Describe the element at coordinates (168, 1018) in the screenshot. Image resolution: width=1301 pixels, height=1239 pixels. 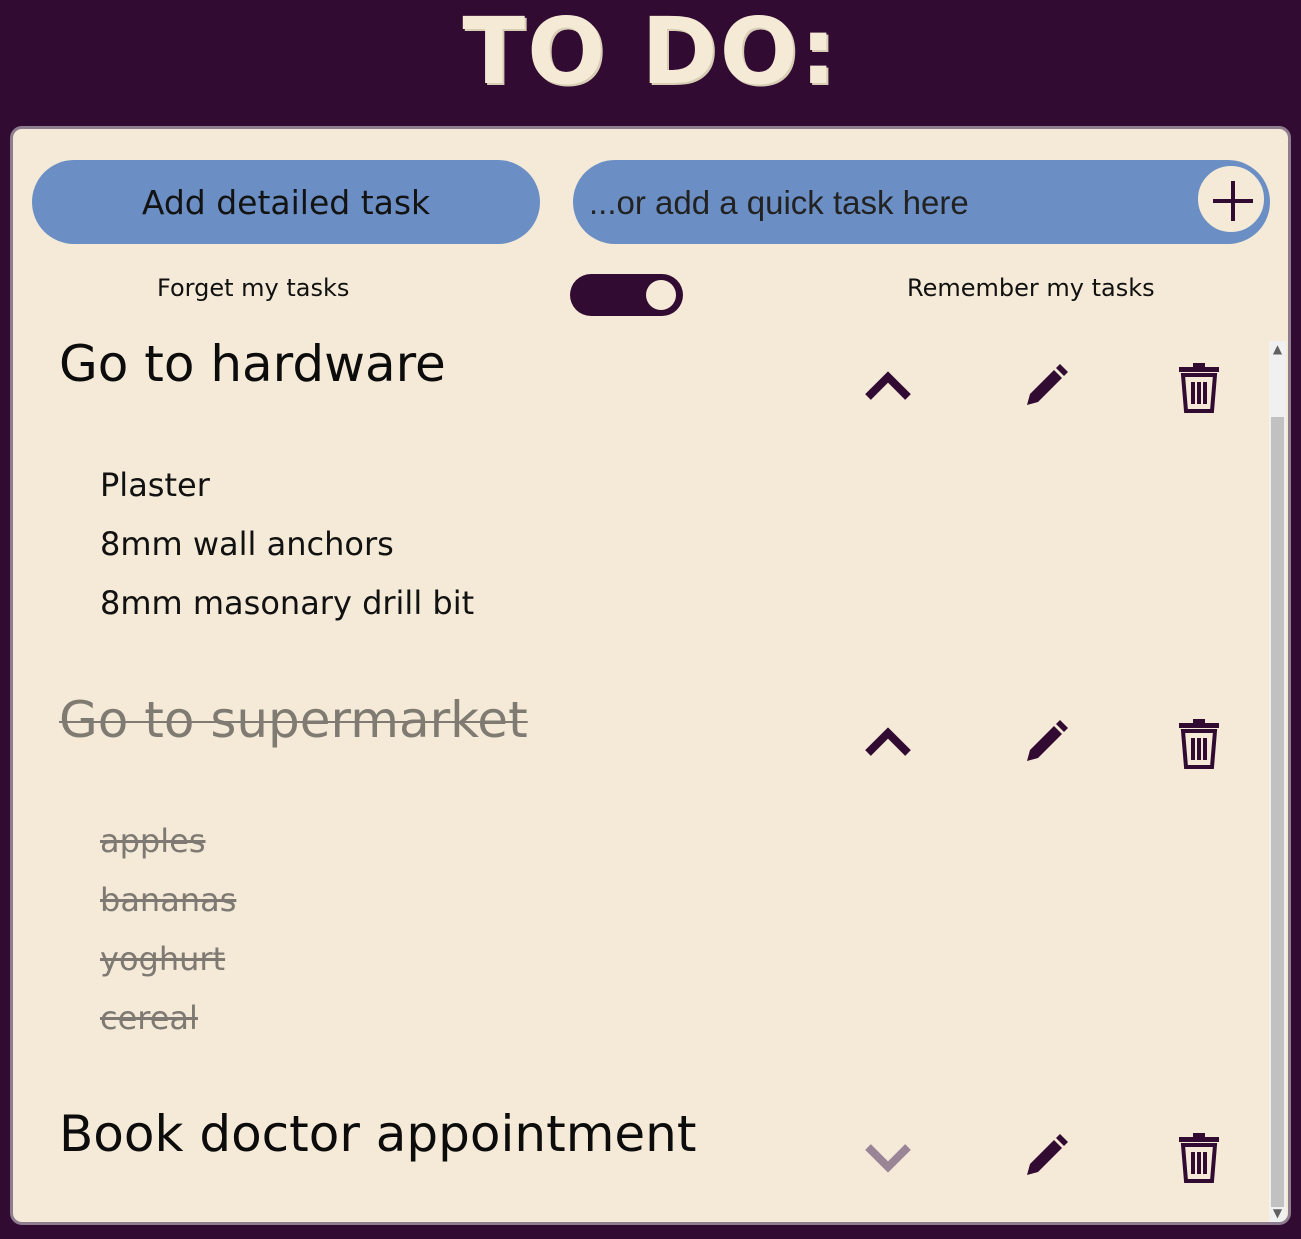
I see `list-item: cereal` at that location.